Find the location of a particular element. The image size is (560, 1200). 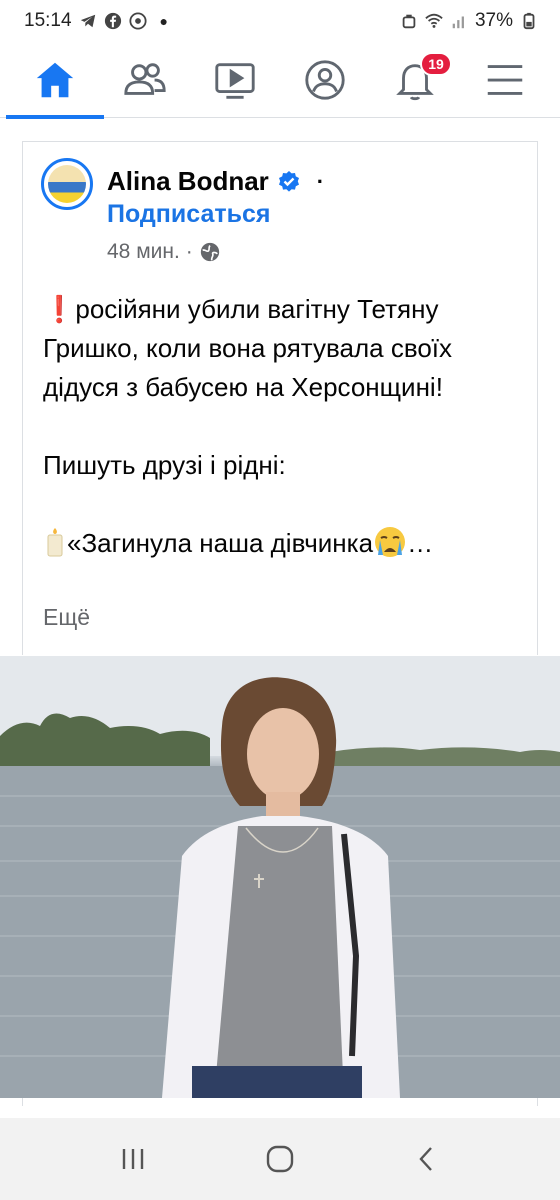

status-right: 37% is located at coordinates (469, 21).